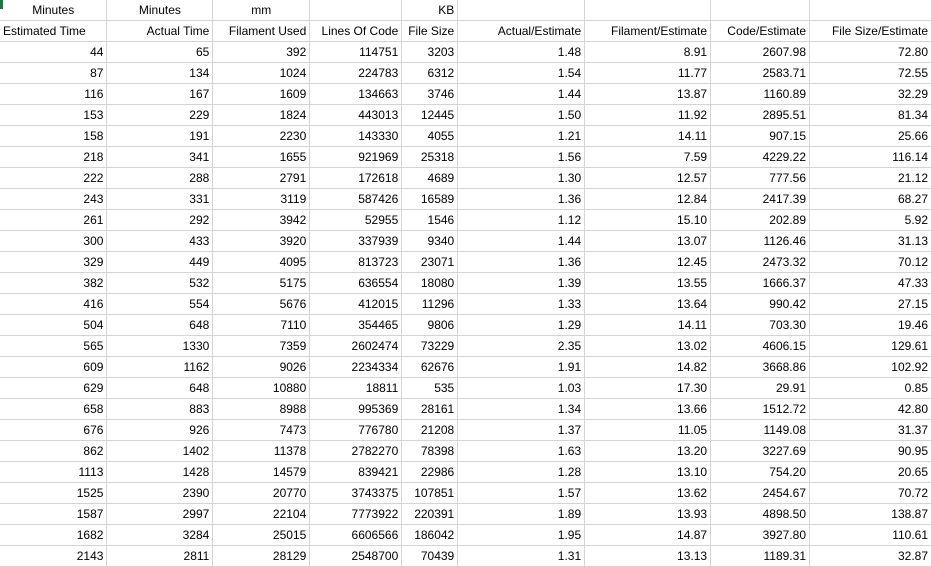  What do you see at coordinates (870, 430) in the screenshot?
I see `cell: 31.37` at bounding box center [870, 430].